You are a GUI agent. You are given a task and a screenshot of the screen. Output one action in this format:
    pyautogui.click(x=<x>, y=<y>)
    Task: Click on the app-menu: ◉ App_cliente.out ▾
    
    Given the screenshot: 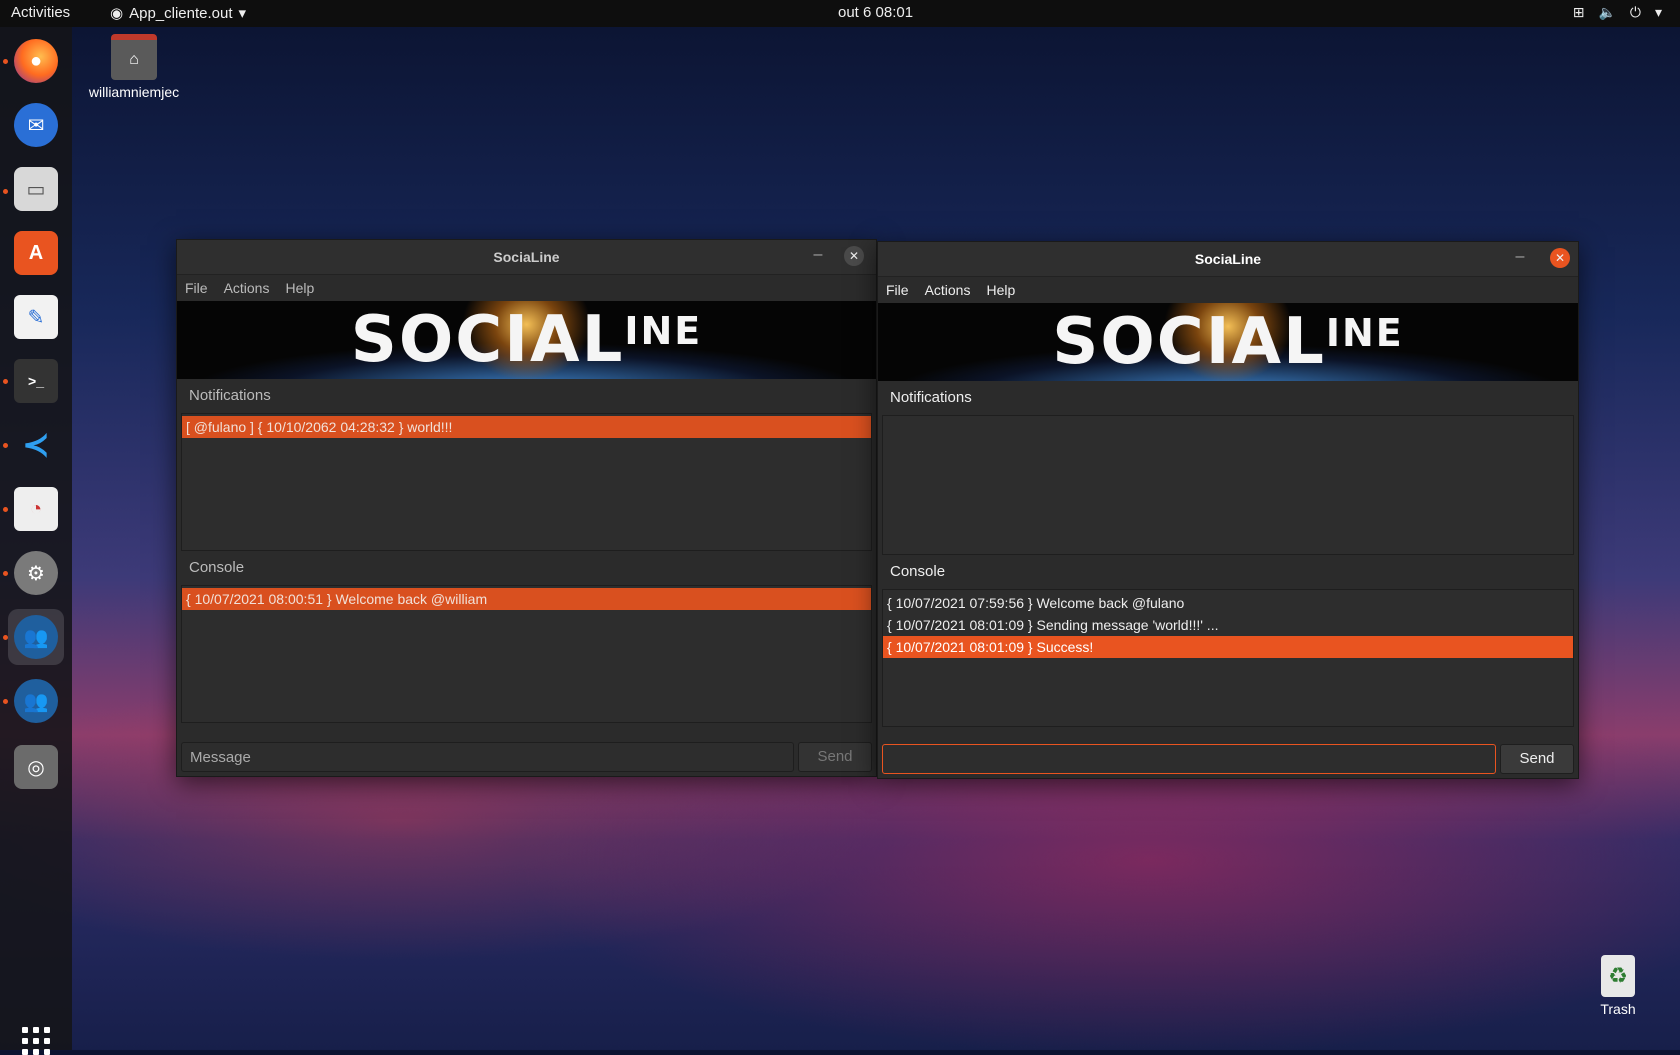 What is the action you would take?
    pyautogui.click(x=178, y=13)
    